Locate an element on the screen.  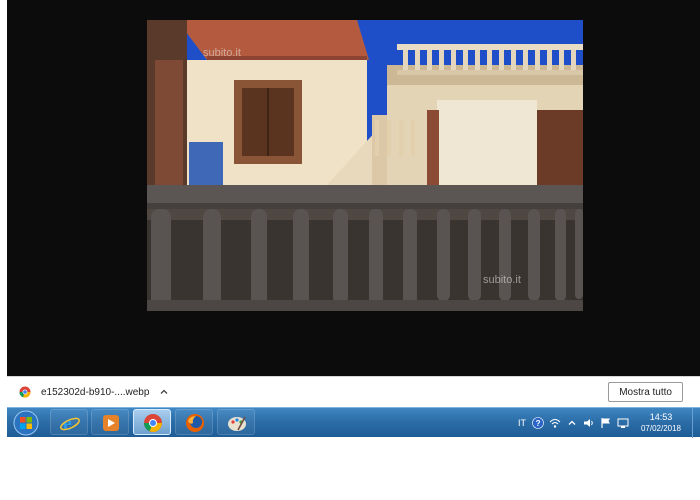
system-tray: IT ? 14:53 07/02/2018 is located at coordinates (609, 423).